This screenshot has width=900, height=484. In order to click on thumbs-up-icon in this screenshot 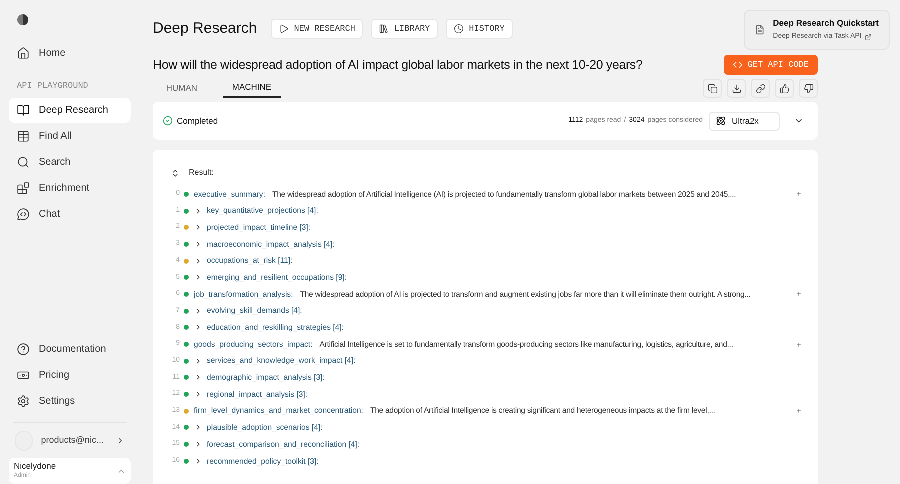, I will do `click(784, 88)`.